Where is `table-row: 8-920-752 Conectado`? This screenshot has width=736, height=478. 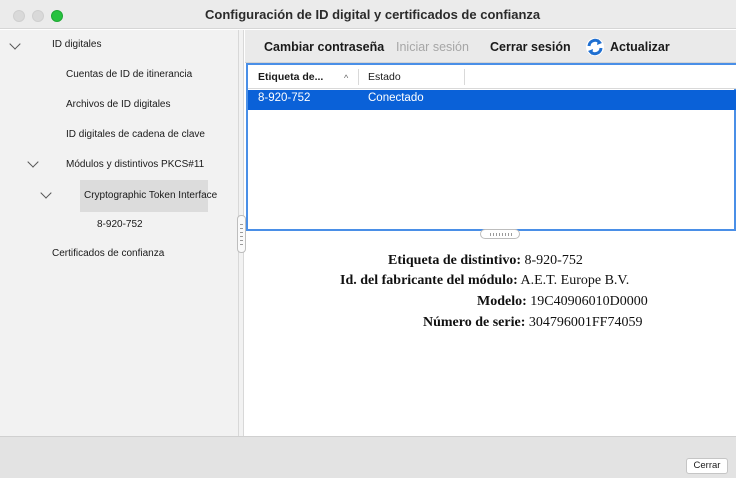 table-row: 8-920-752 Conectado is located at coordinates (492, 100).